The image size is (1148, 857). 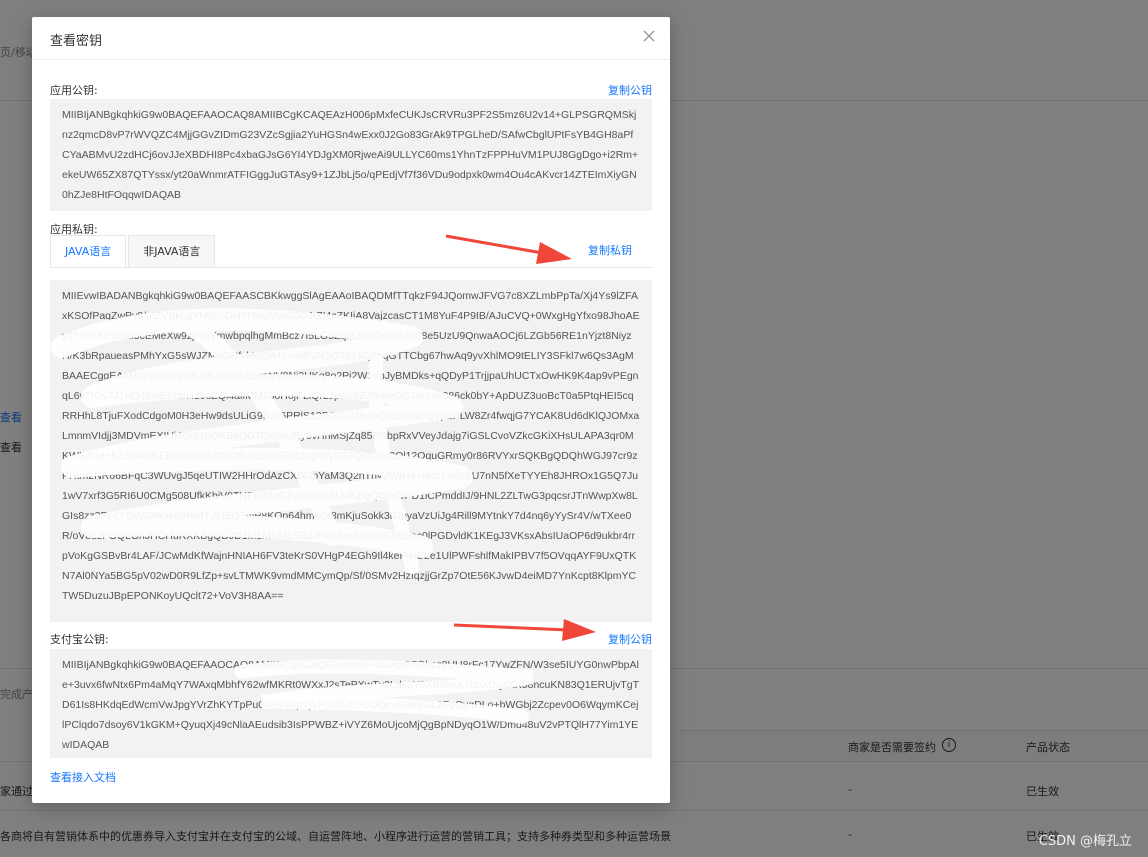 What do you see at coordinates (74, 90) in the screenshot?
I see `app-public-key-label: 应用公钥:` at bounding box center [74, 90].